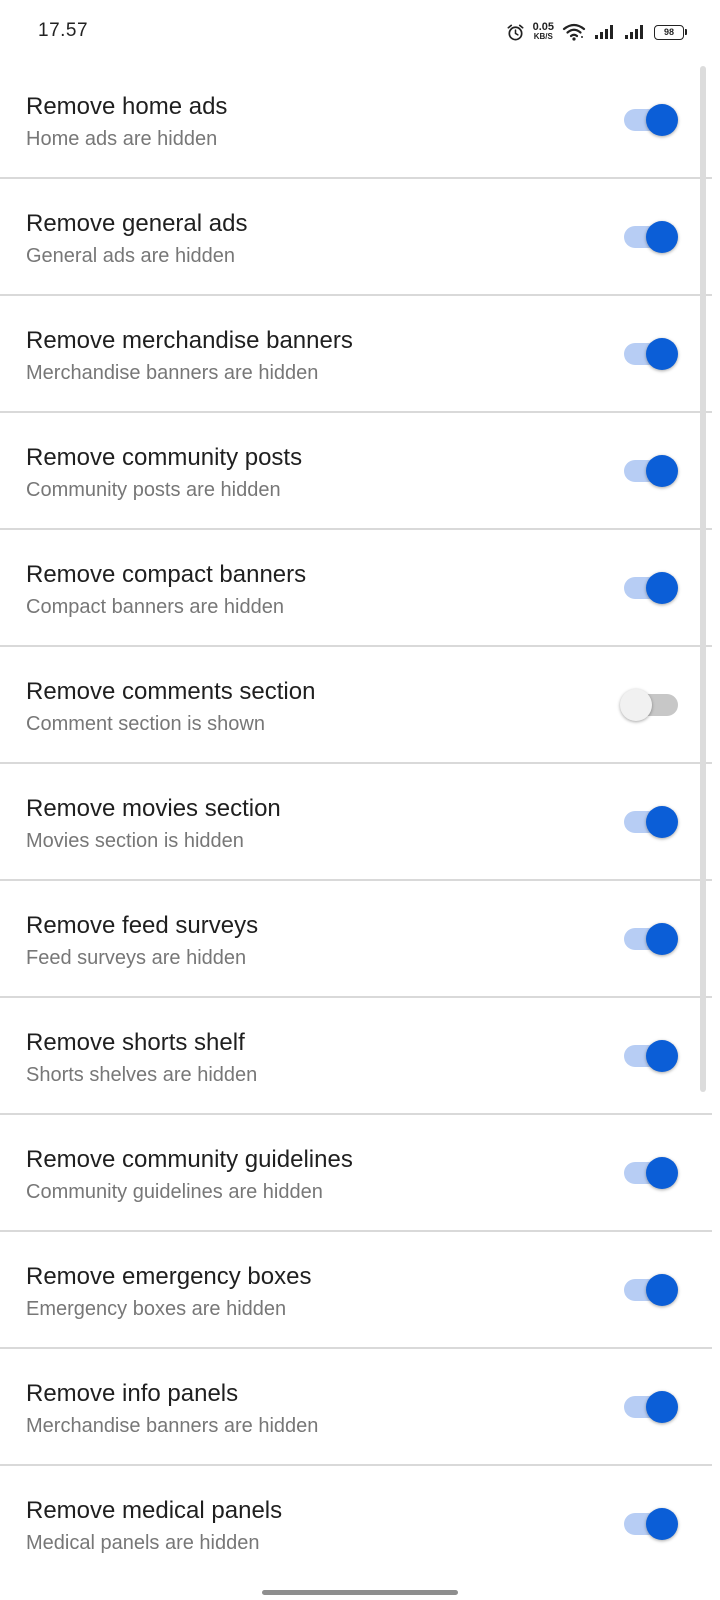 This screenshot has width=720, height=1600. What do you see at coordinates (135, 841) in the screenshot?
I see `setting-summary: Movies section is hidden` at bounding box center [135, 841].